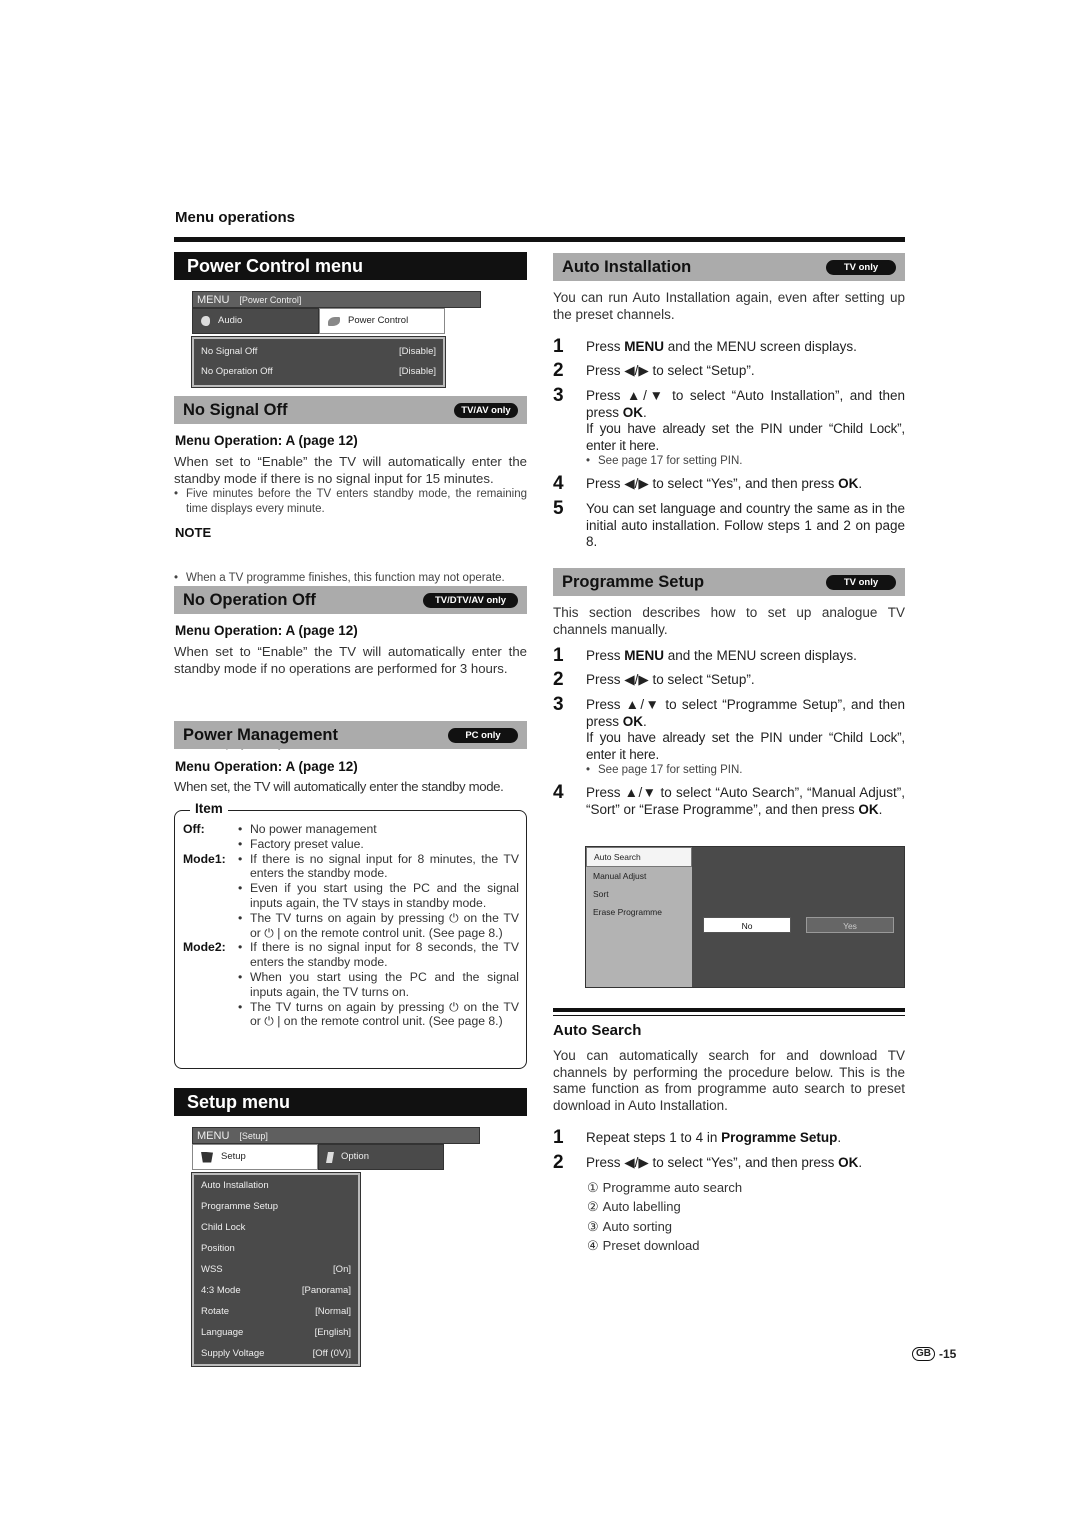 The width and height of the screenshot is (1080, 1528). Describe the element at coordinates (417, 371) in the screenshot. I see `osd-item-value: [Disable]` at that location.